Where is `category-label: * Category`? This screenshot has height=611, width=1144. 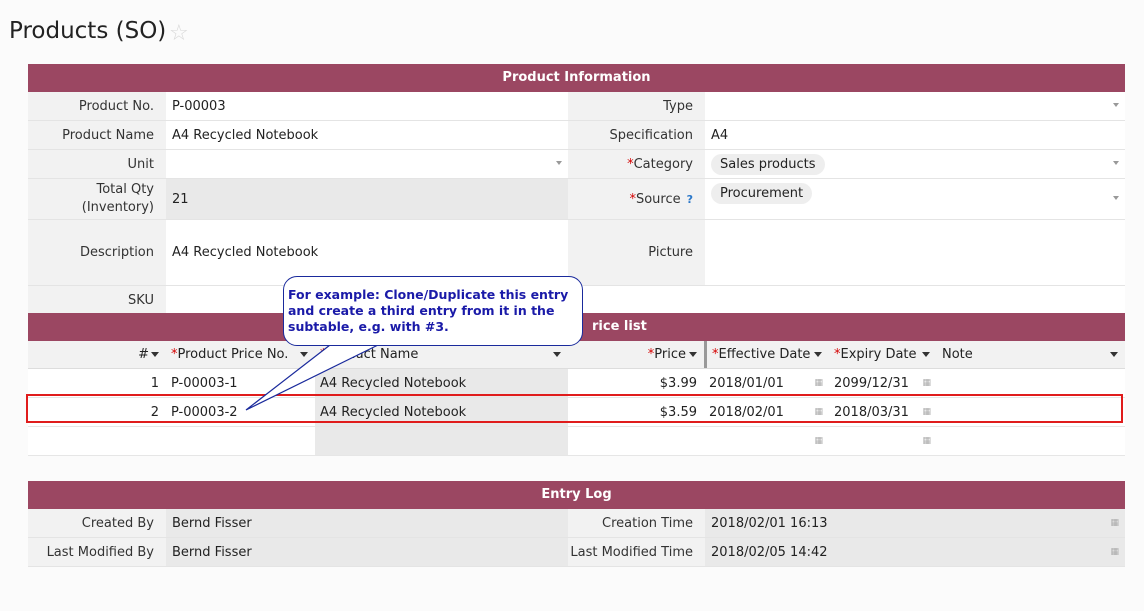 category-label: * Category is located at coordinates (636, 164).